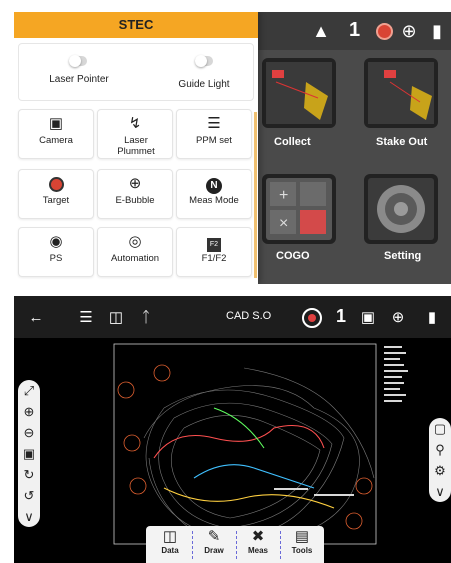 The image size is (451, 563). I want to click on zoom-in-icon: ⊕, so click(29, 411).